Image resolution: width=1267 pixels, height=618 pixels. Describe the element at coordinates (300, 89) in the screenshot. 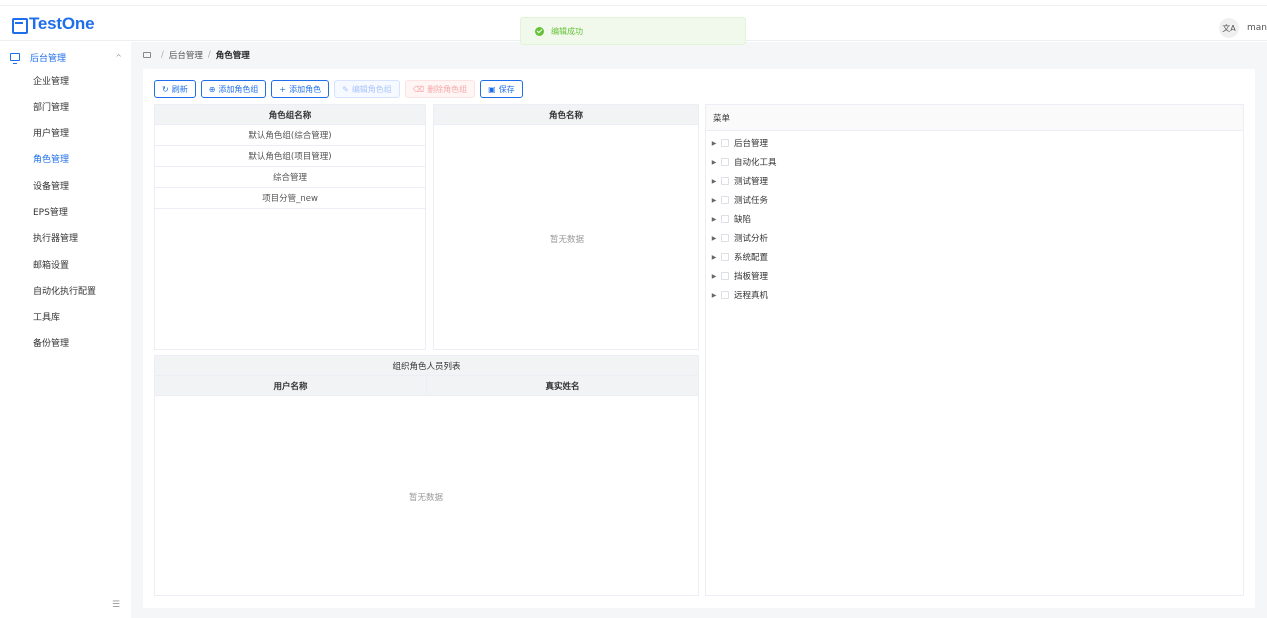

I see `add-role-button: + 添加角色` at that location.